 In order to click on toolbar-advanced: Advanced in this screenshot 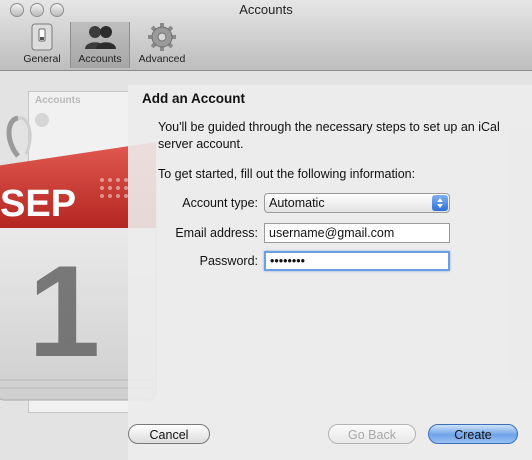, I will do `click(162, 45)`.